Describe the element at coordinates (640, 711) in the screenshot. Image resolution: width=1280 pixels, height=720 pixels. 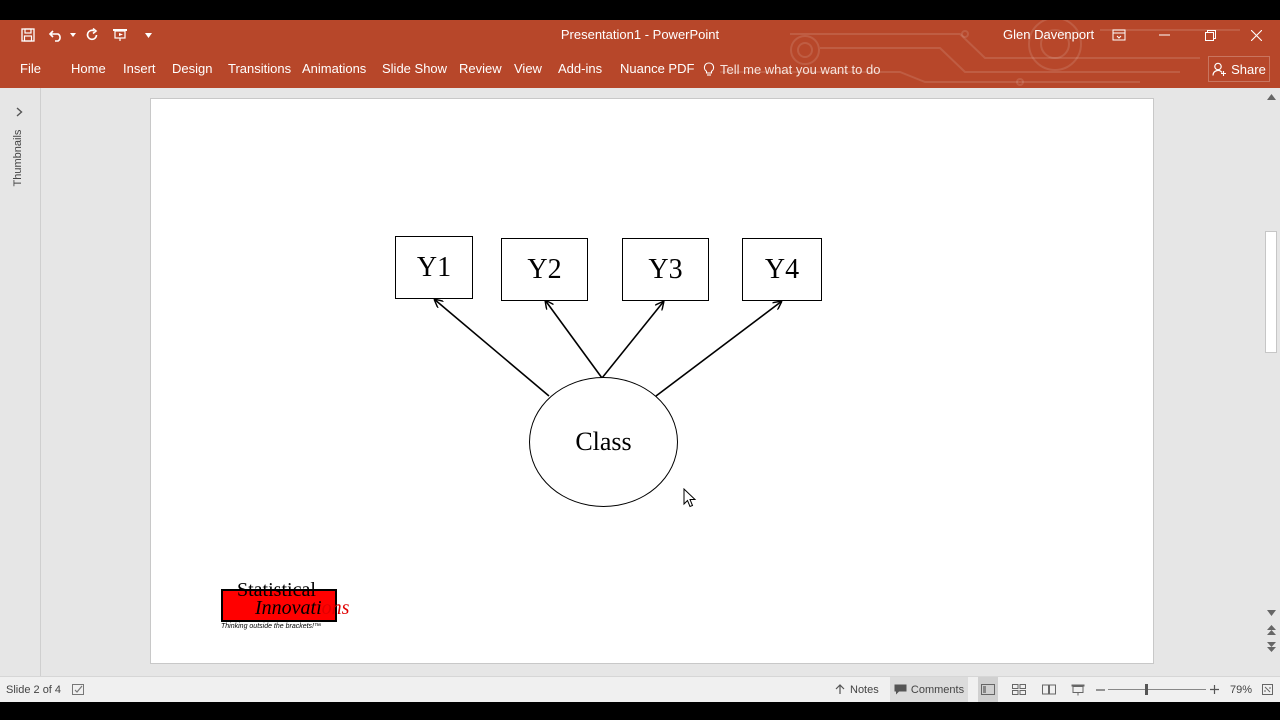
I see `bottom-black-border` at that location.